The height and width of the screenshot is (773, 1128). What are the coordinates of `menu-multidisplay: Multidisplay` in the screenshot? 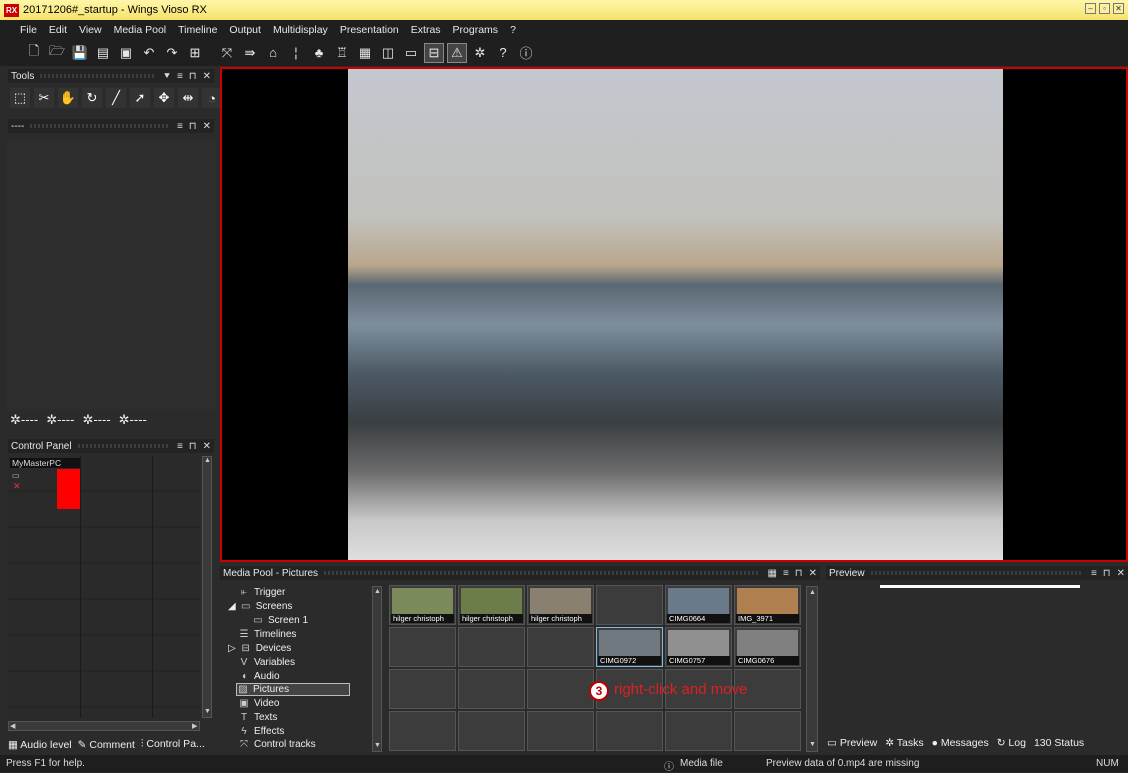 It's located at (300, 30).